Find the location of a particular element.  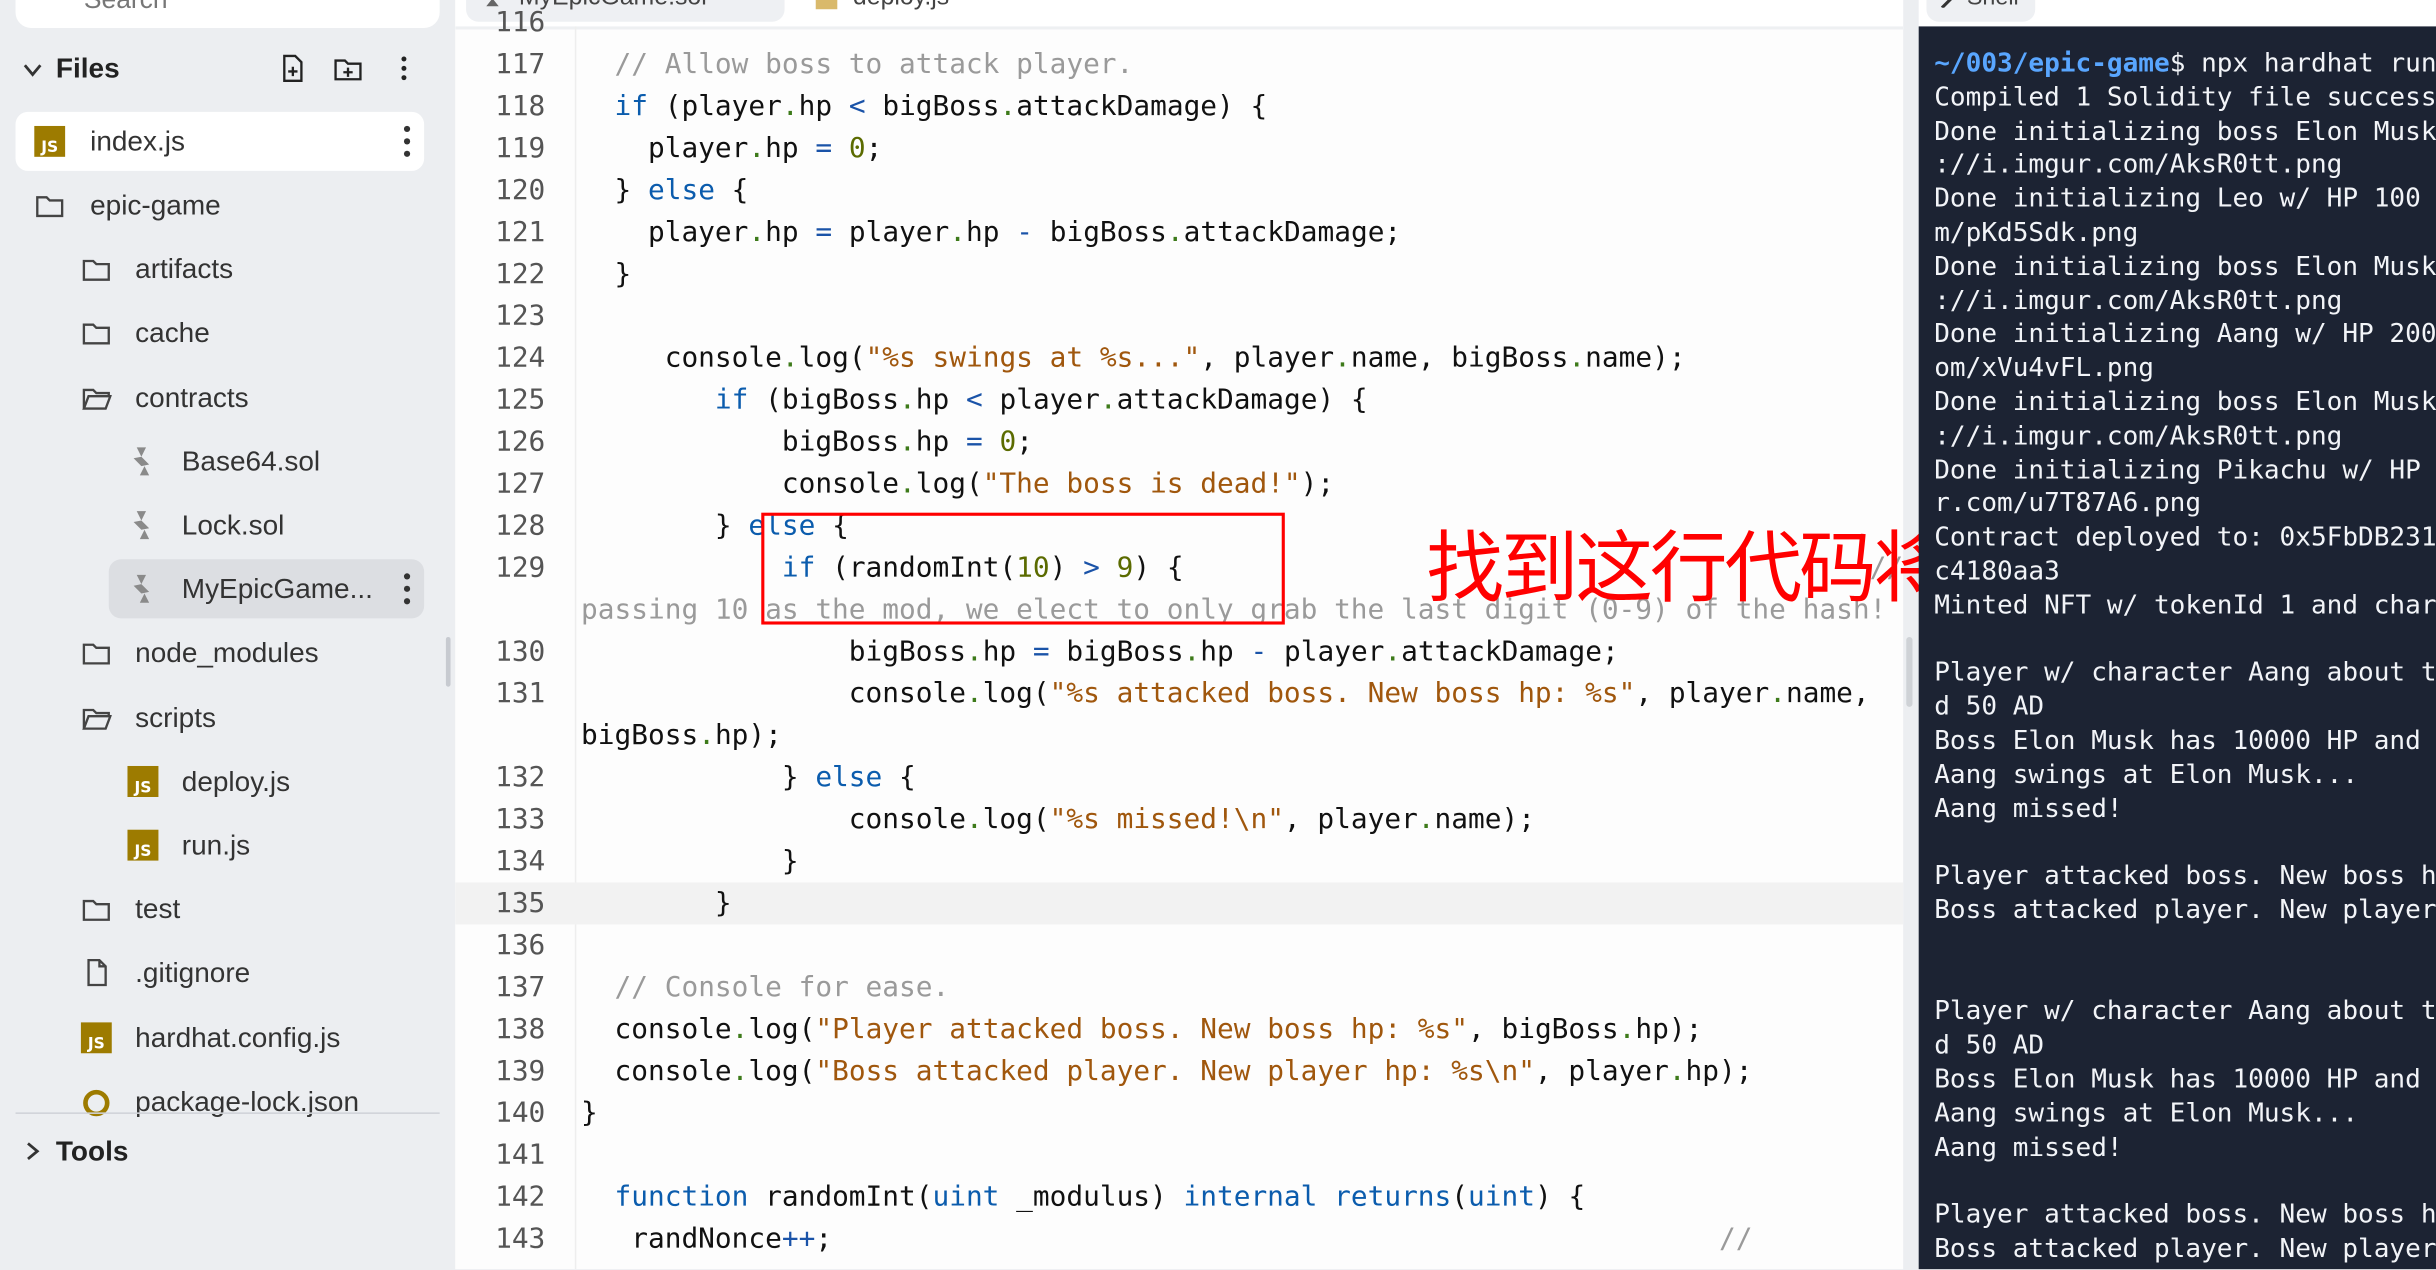

file-item-label: epic-game is located at coordinates (155, 205).